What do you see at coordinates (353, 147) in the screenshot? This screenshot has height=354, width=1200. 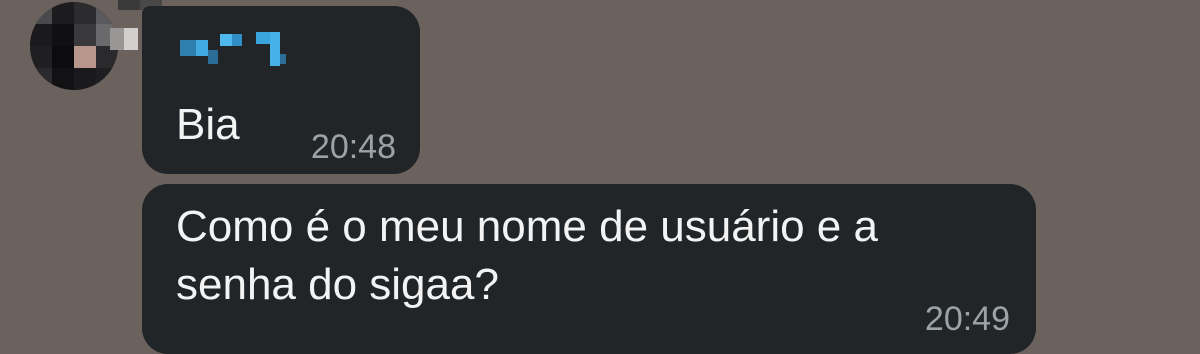 I see `message-timestamp: 20:48` at bounding box center [353, 147].